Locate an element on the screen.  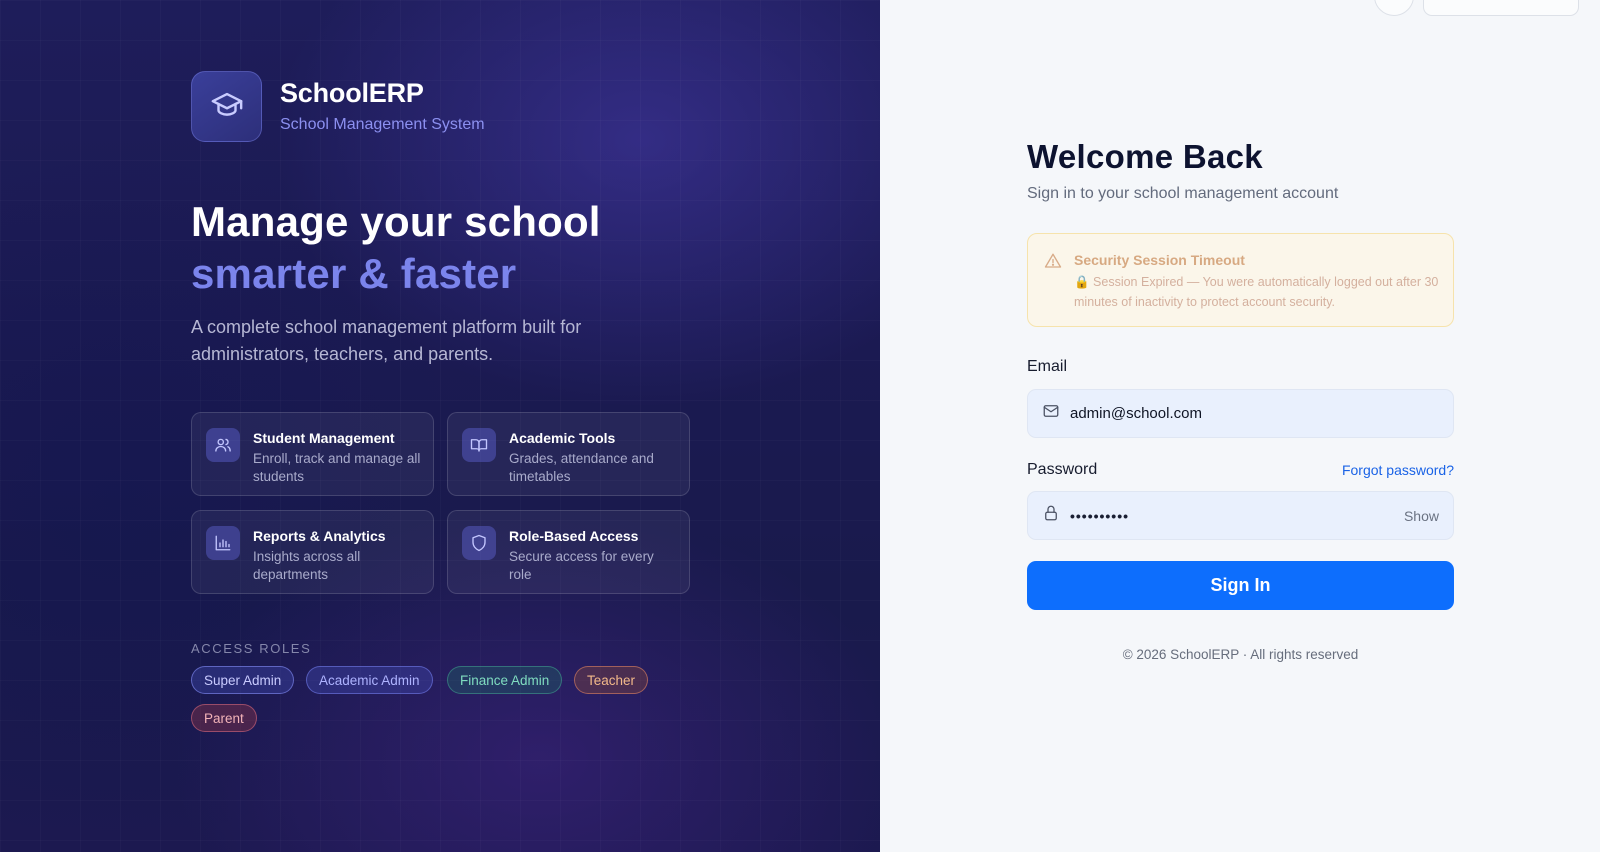
forgot-password-link: Forgot password? is located at coordinates (1397, 470).